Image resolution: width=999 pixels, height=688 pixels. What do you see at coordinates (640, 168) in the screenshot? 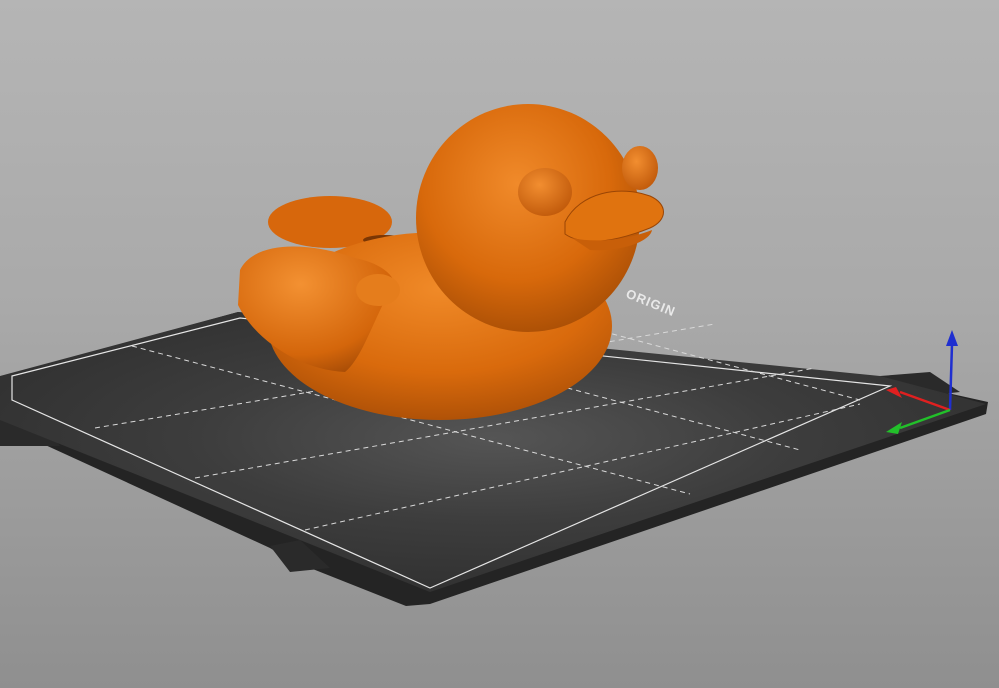
I see `duck-eye-right` at bounding box center [640, 168].